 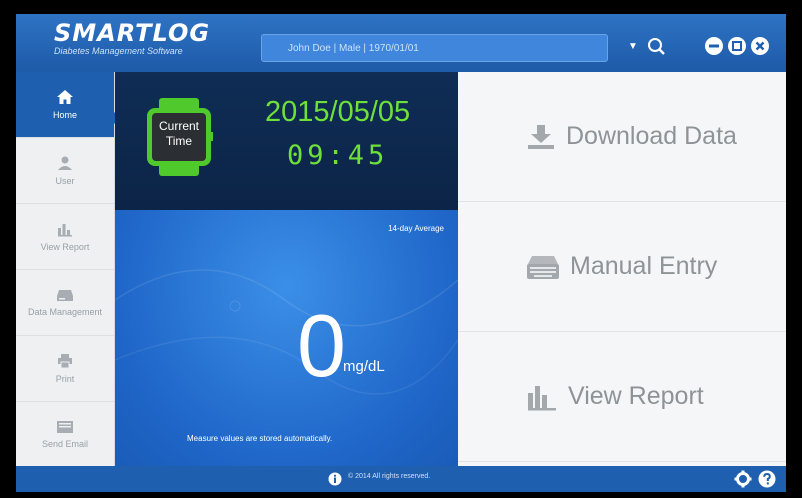 What do you see at coordinates (636, 396) in the screenshot?
I see `view-report-label: View Report` at bounding box center [636, 396].